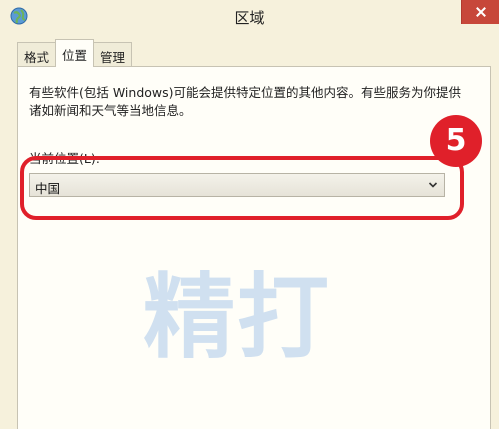 This screenshot has height=429, width=499. I want to click on window-title: 区域, so click(249, 18).